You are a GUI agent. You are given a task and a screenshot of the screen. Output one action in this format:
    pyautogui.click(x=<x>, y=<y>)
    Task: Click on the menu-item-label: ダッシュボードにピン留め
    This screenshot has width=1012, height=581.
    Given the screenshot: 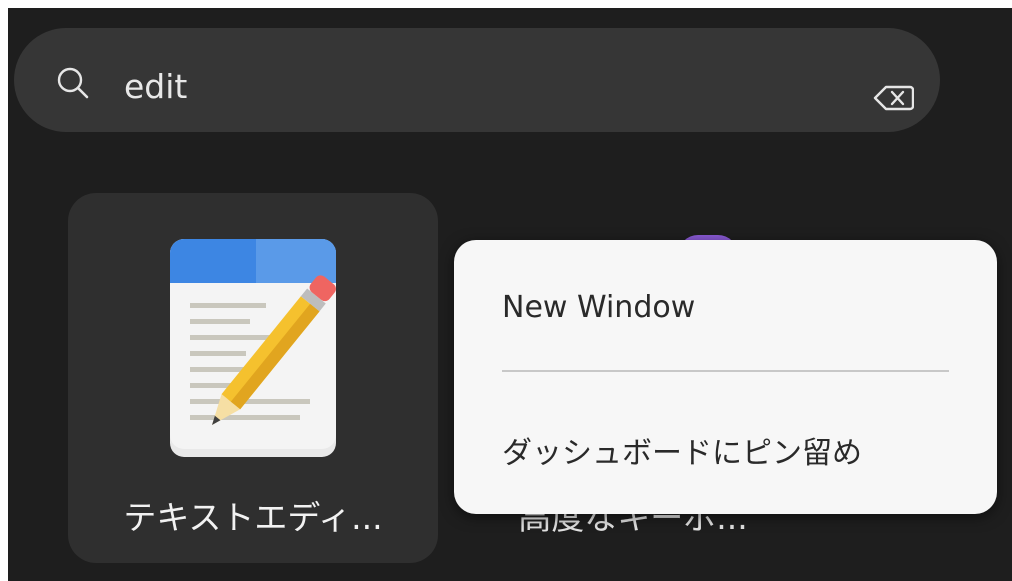 What is the action you would take?
    pyautogui.click(x=682, y=453)
    